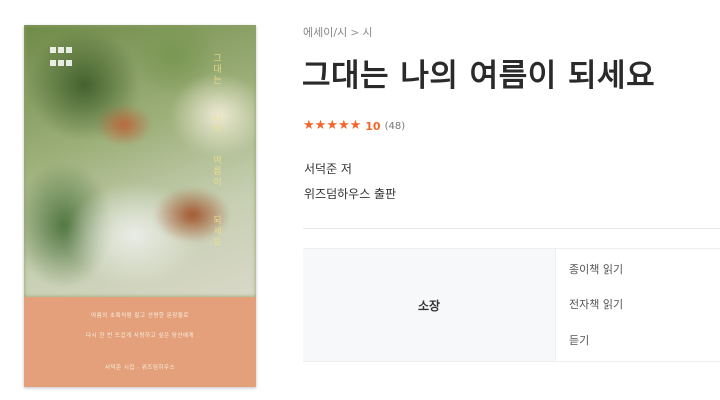 The image size is (720, 400). Describe the element at coordinates (140, 368) in the screenshot. I see `cover-blurb-line: 서덕준 시집 · 위즈덤하우스` at that location.